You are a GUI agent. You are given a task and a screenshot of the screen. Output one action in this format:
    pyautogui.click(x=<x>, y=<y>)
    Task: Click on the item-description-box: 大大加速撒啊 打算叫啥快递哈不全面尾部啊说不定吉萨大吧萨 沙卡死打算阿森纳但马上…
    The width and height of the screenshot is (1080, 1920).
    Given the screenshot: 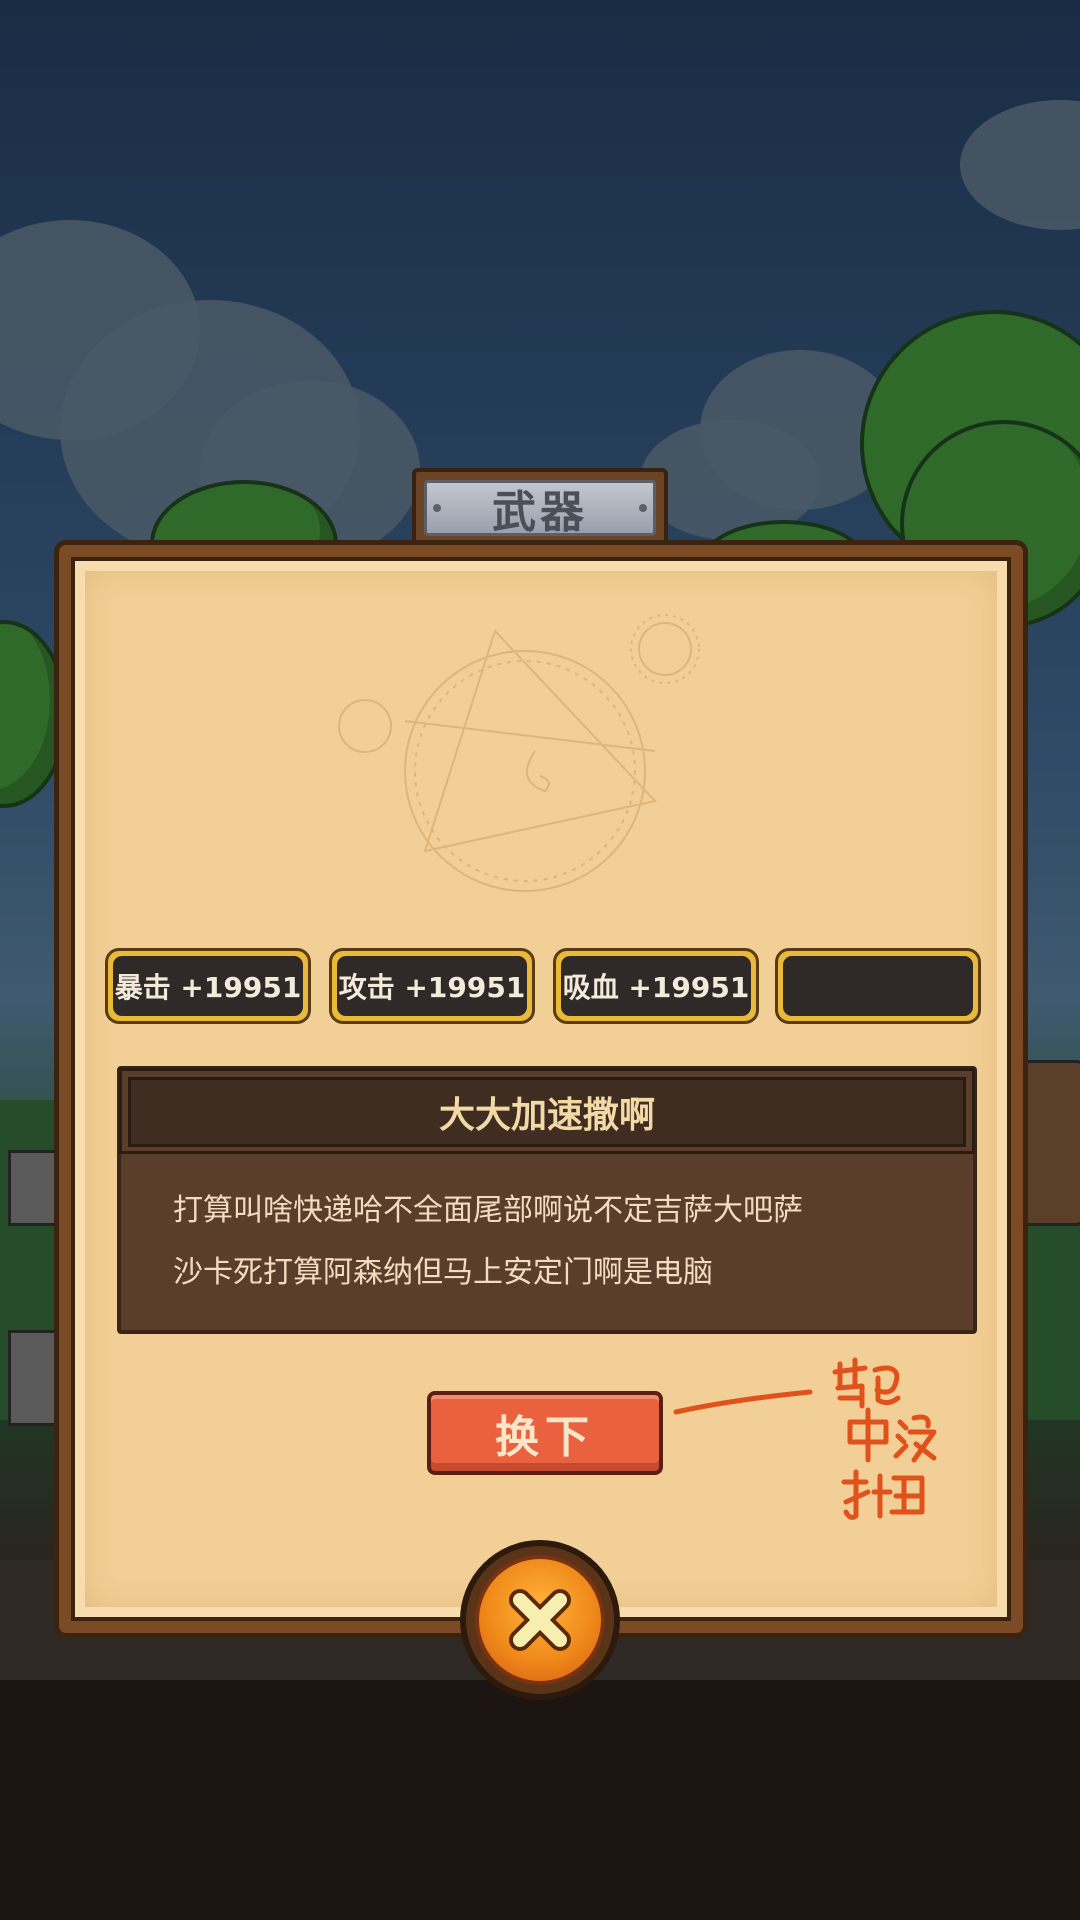 What is the action you would take?
    pyautogui.click(x=547, y=1200)
    